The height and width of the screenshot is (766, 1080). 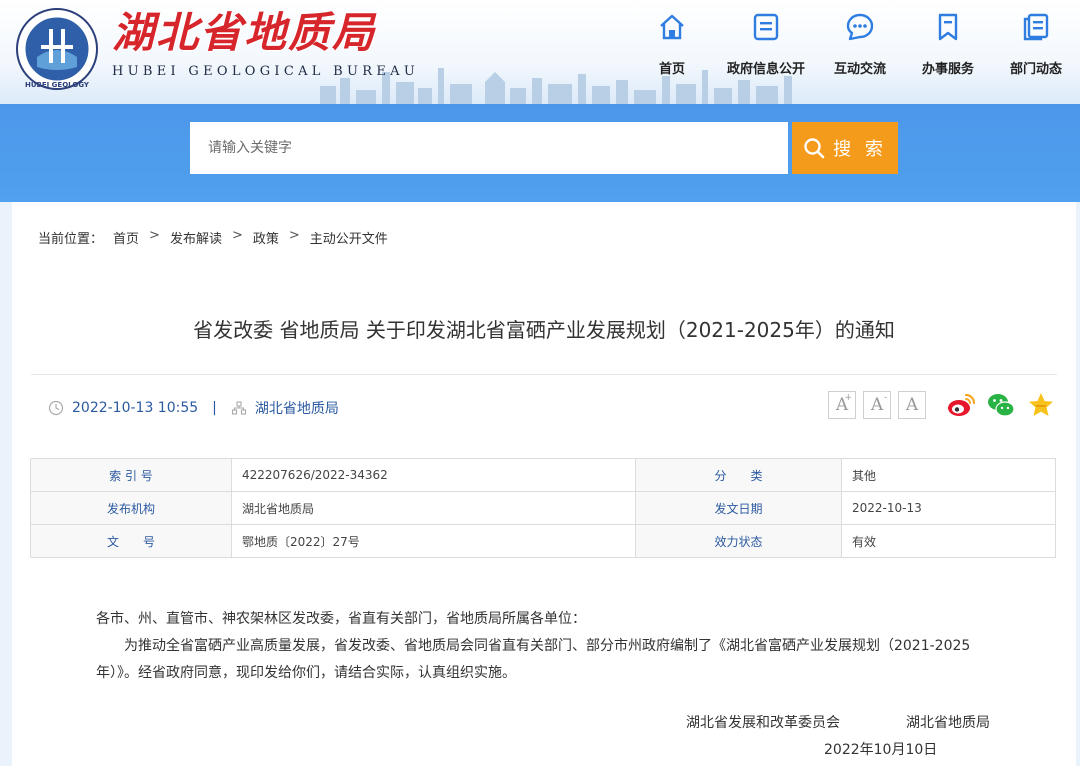 I want to click on brand: 湖北省地质局 HUBEI GEOLOGICAL BUREAU, so click(x=265, y=42).